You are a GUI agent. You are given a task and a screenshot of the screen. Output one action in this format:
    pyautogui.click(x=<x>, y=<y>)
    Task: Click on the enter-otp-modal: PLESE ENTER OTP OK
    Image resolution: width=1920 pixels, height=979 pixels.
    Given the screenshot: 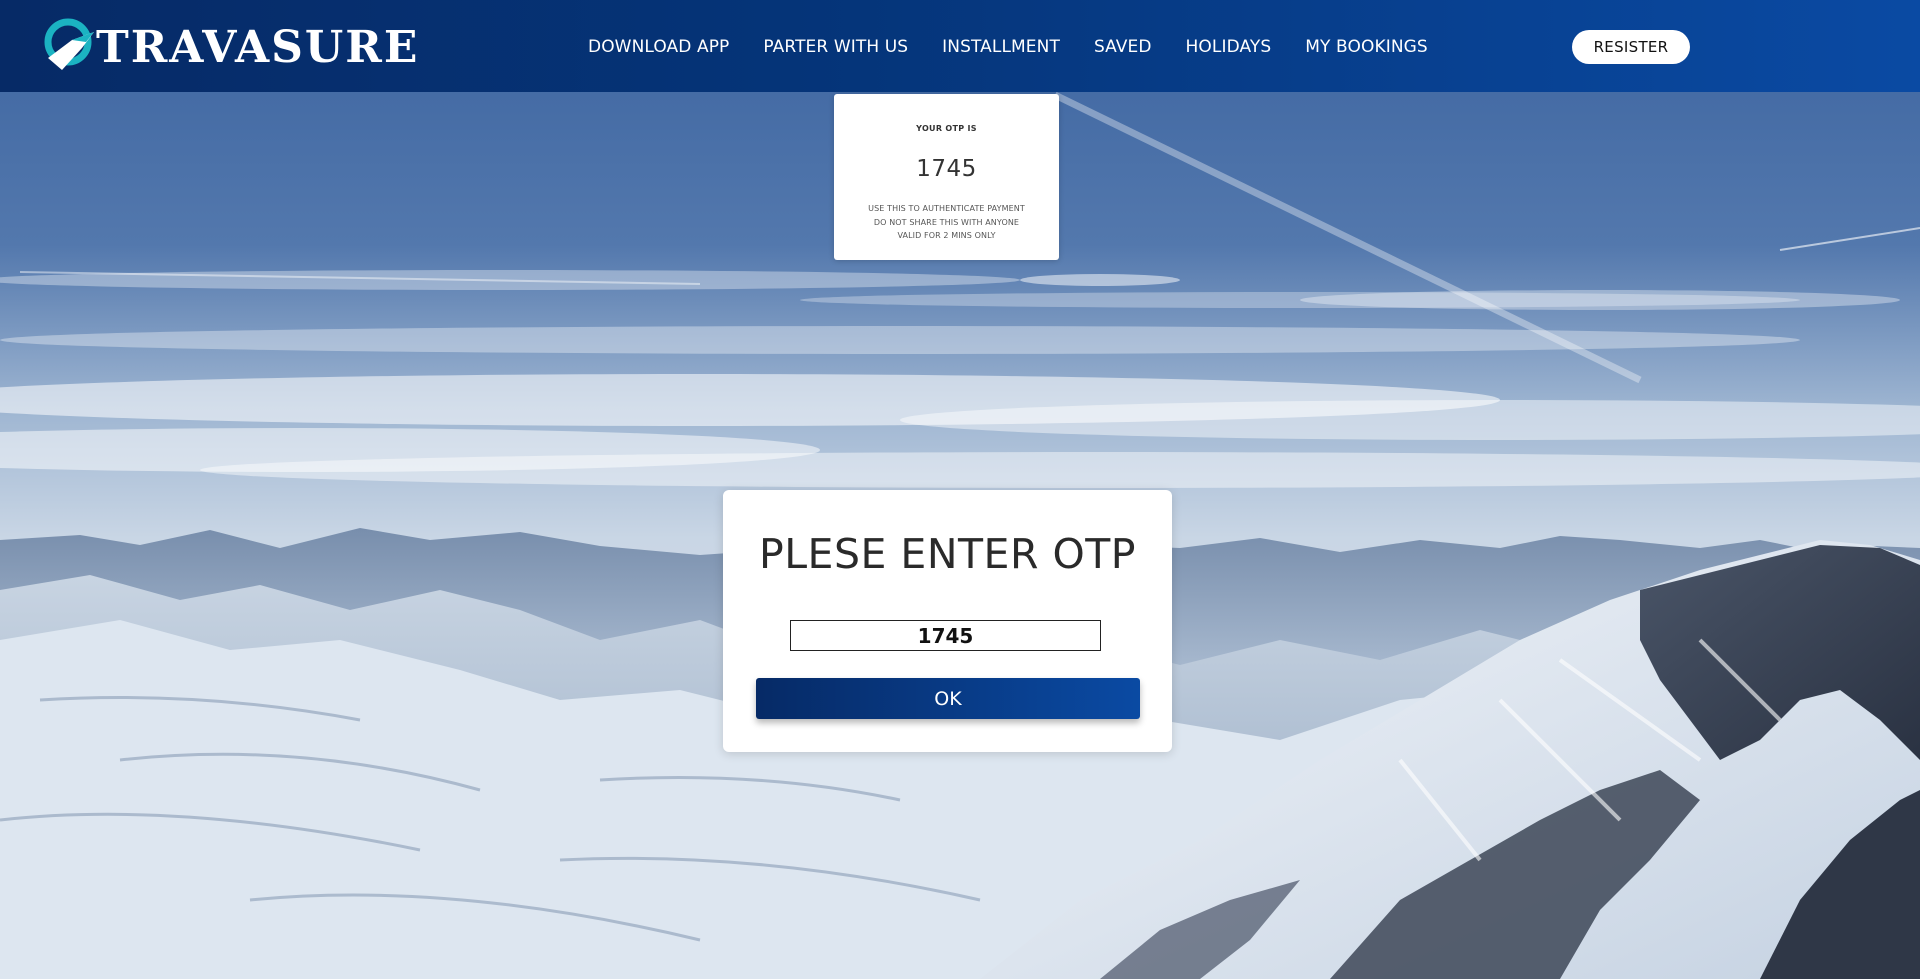 What is the action you would take?
    pyautogui.click(x=947, y=621)
    